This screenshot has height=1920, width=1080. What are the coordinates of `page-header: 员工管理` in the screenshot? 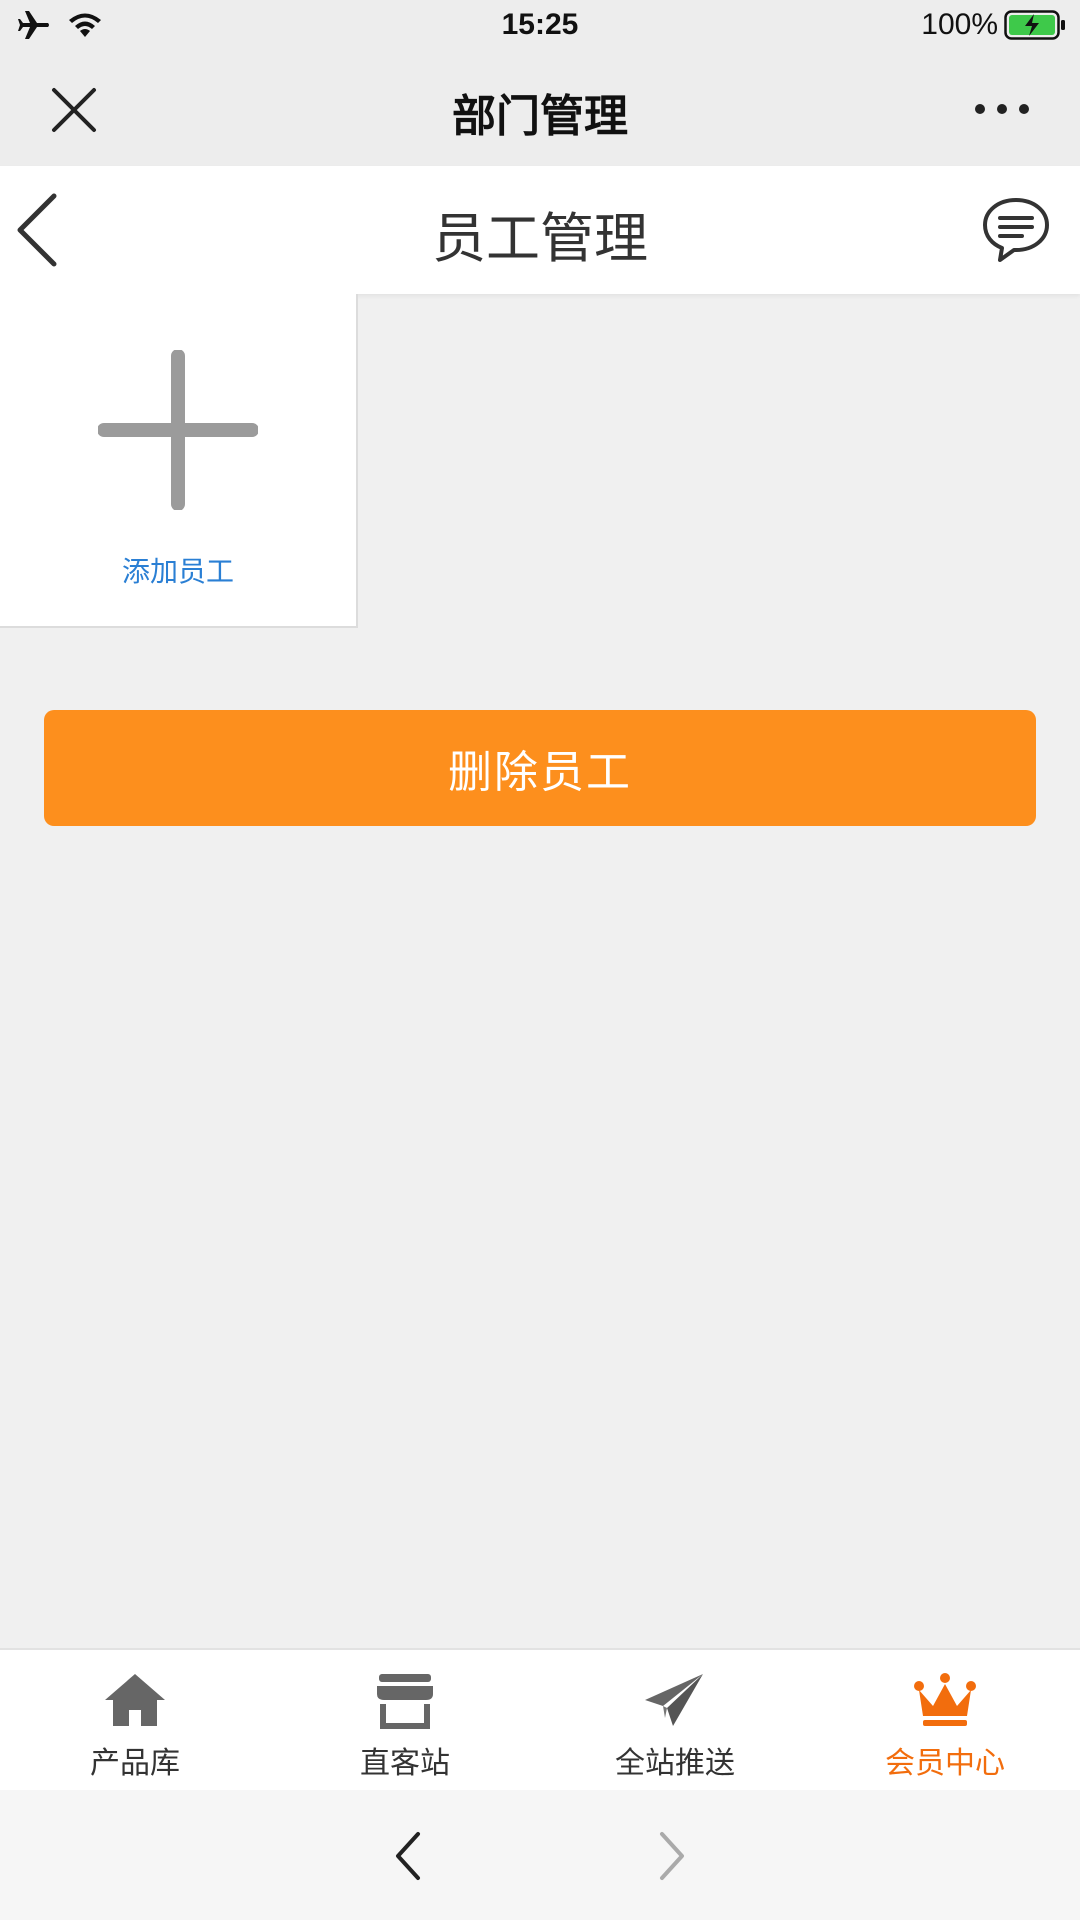 It's located at (540, 230).